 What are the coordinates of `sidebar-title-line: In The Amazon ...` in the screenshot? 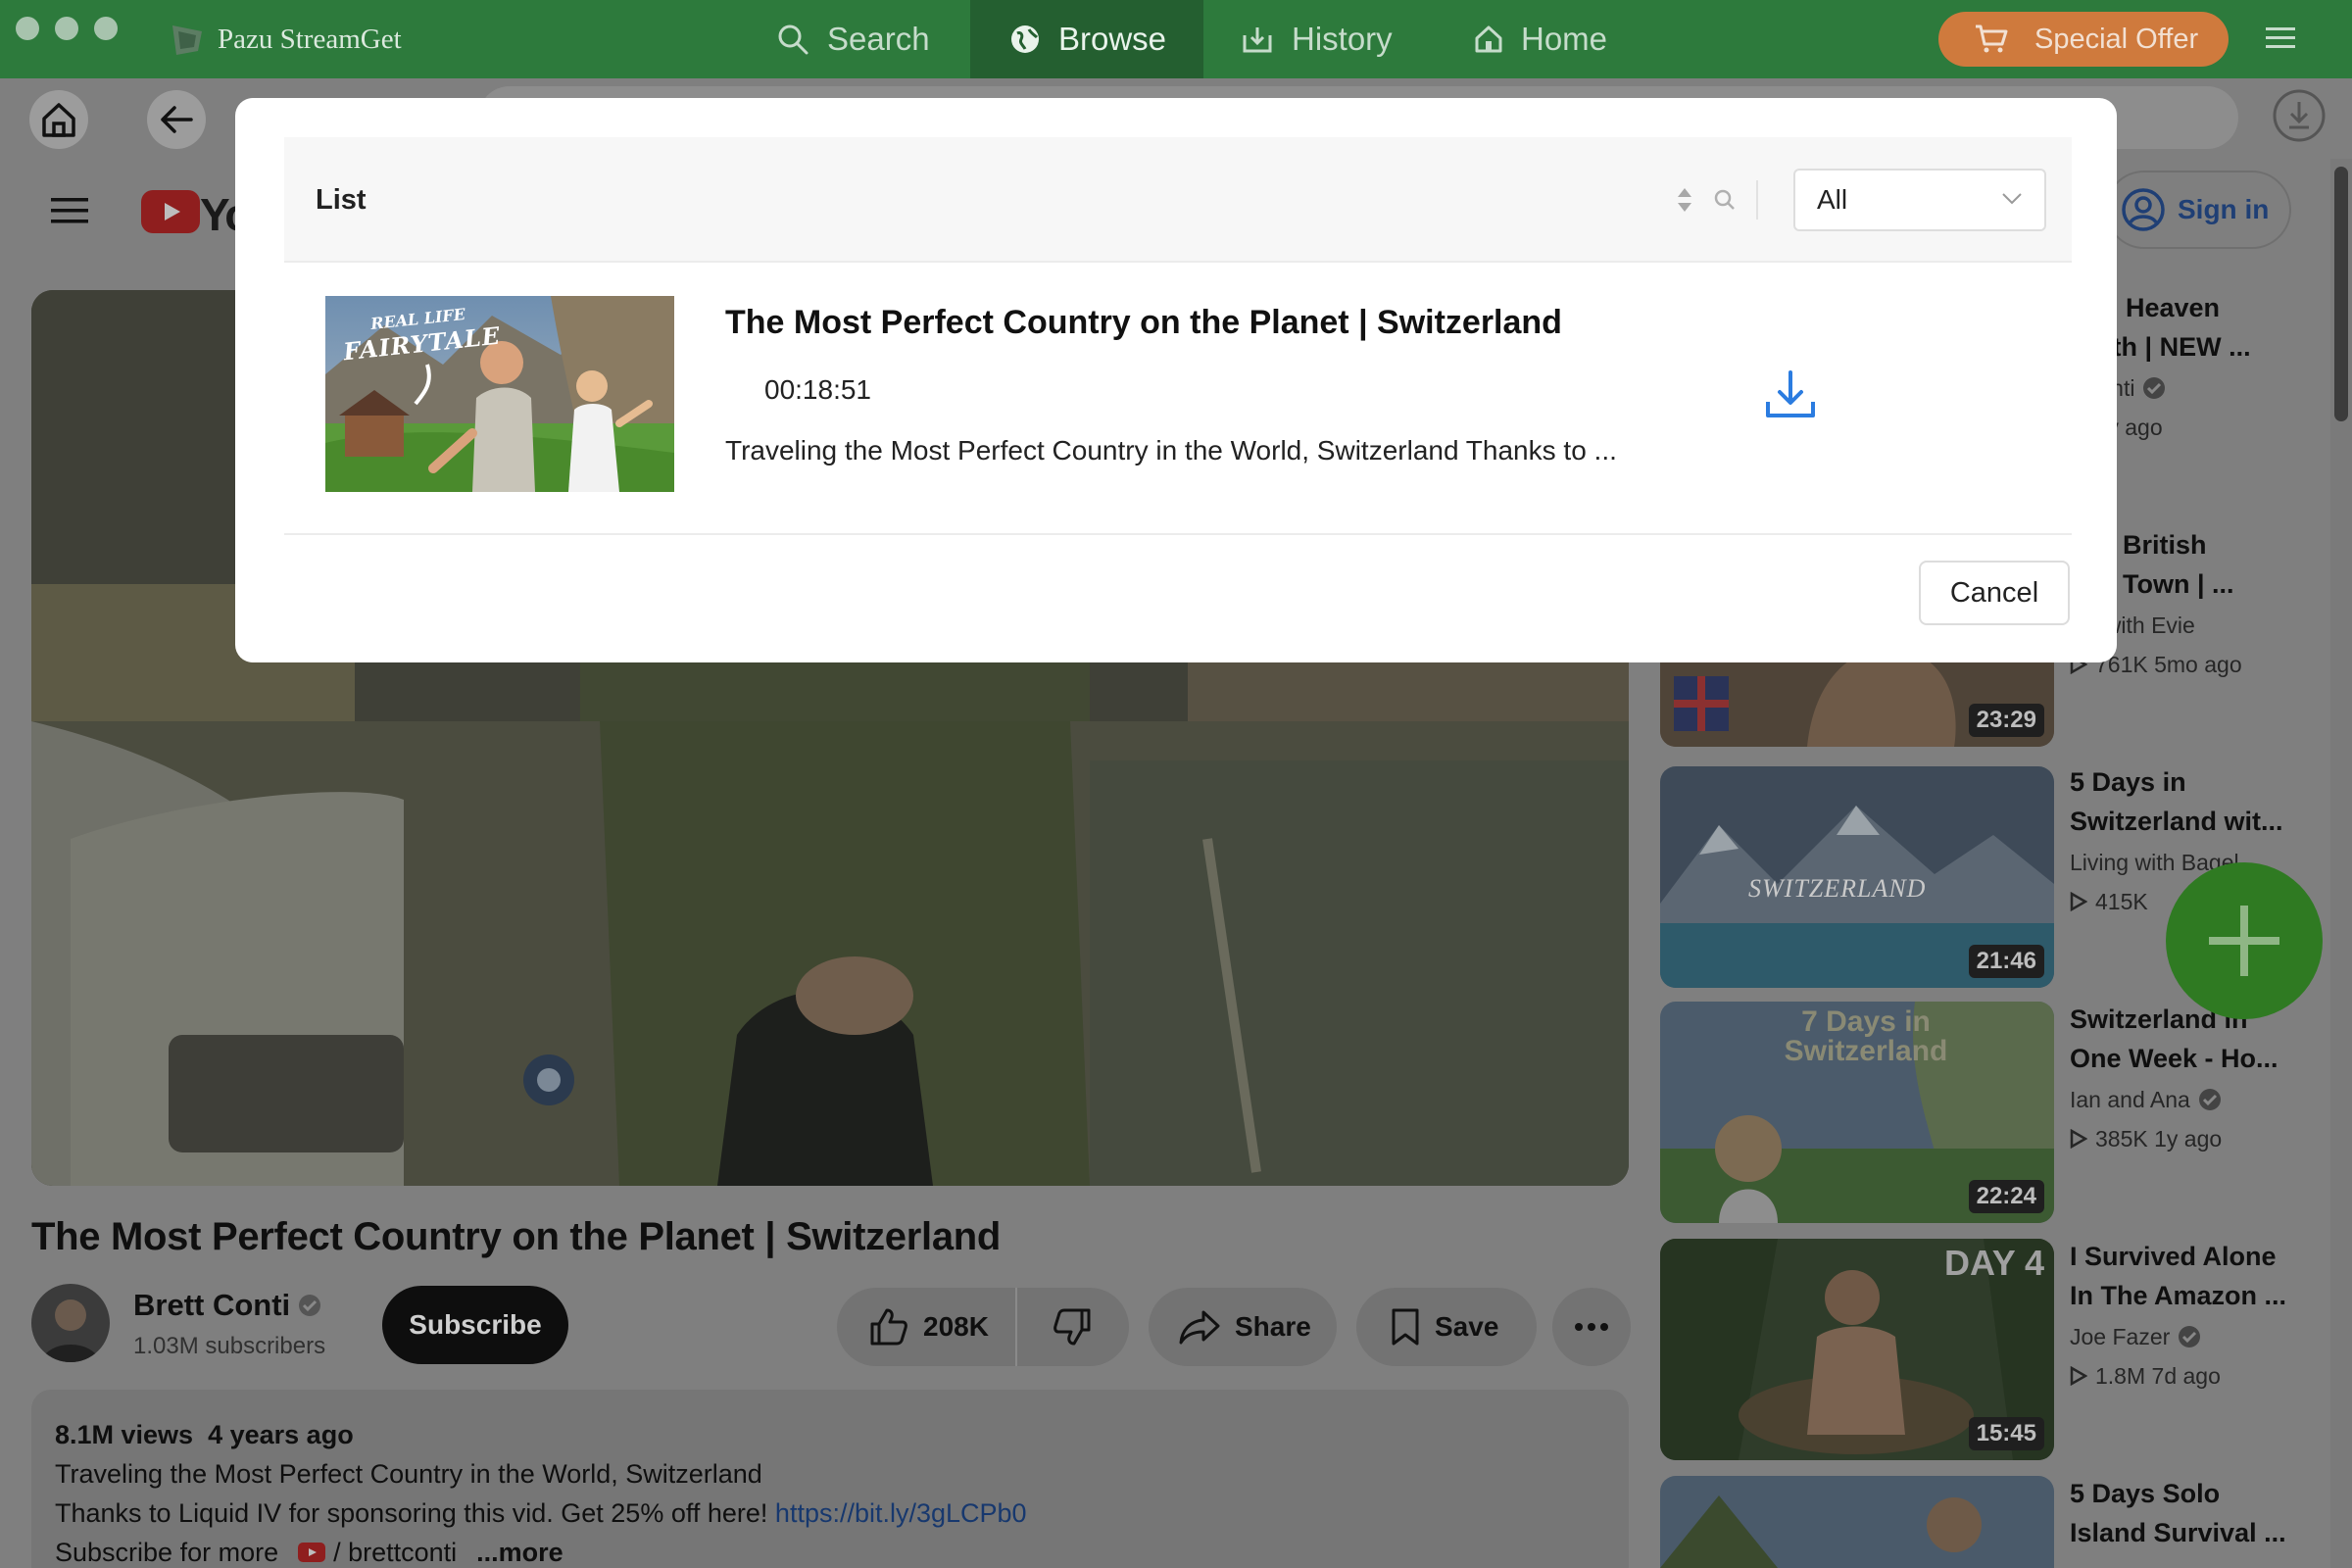 It's located at (2178, 1295).